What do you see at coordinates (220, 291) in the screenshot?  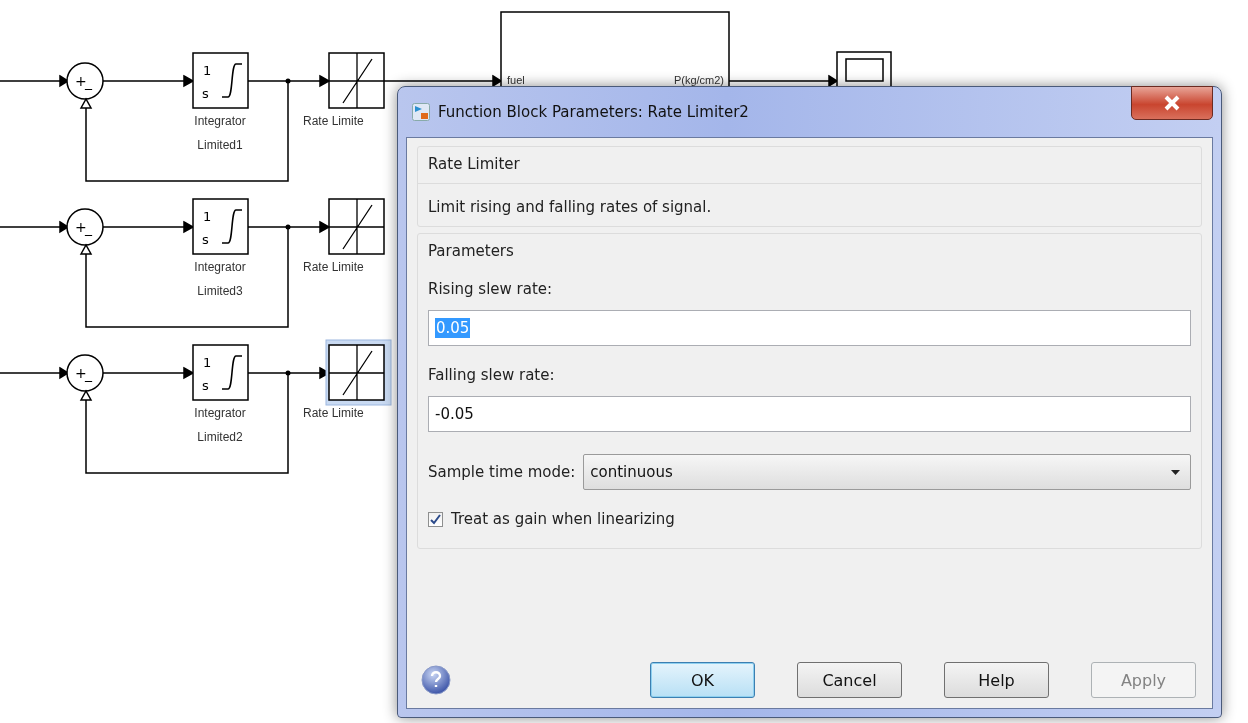 I see `block-label: Limited3` at bounding box center [220, 291].